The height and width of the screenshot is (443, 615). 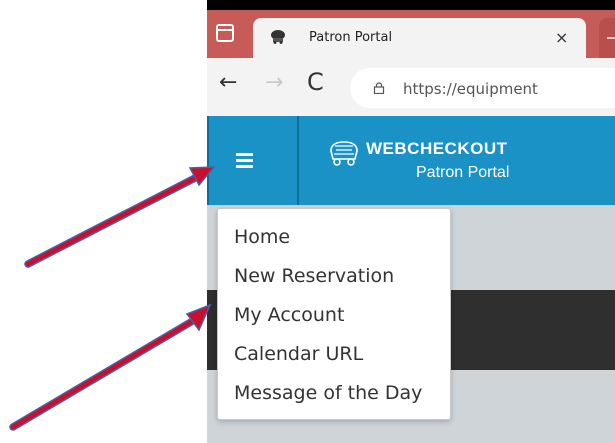 What do you see at coordinates (470, 89) in the screenshot?
I see `url-text: https://equipment` at bounding box center [470, 89].